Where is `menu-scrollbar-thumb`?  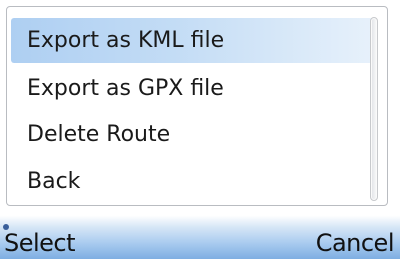
menu-scrollbar-thumb is located at coordinates (374, 109).